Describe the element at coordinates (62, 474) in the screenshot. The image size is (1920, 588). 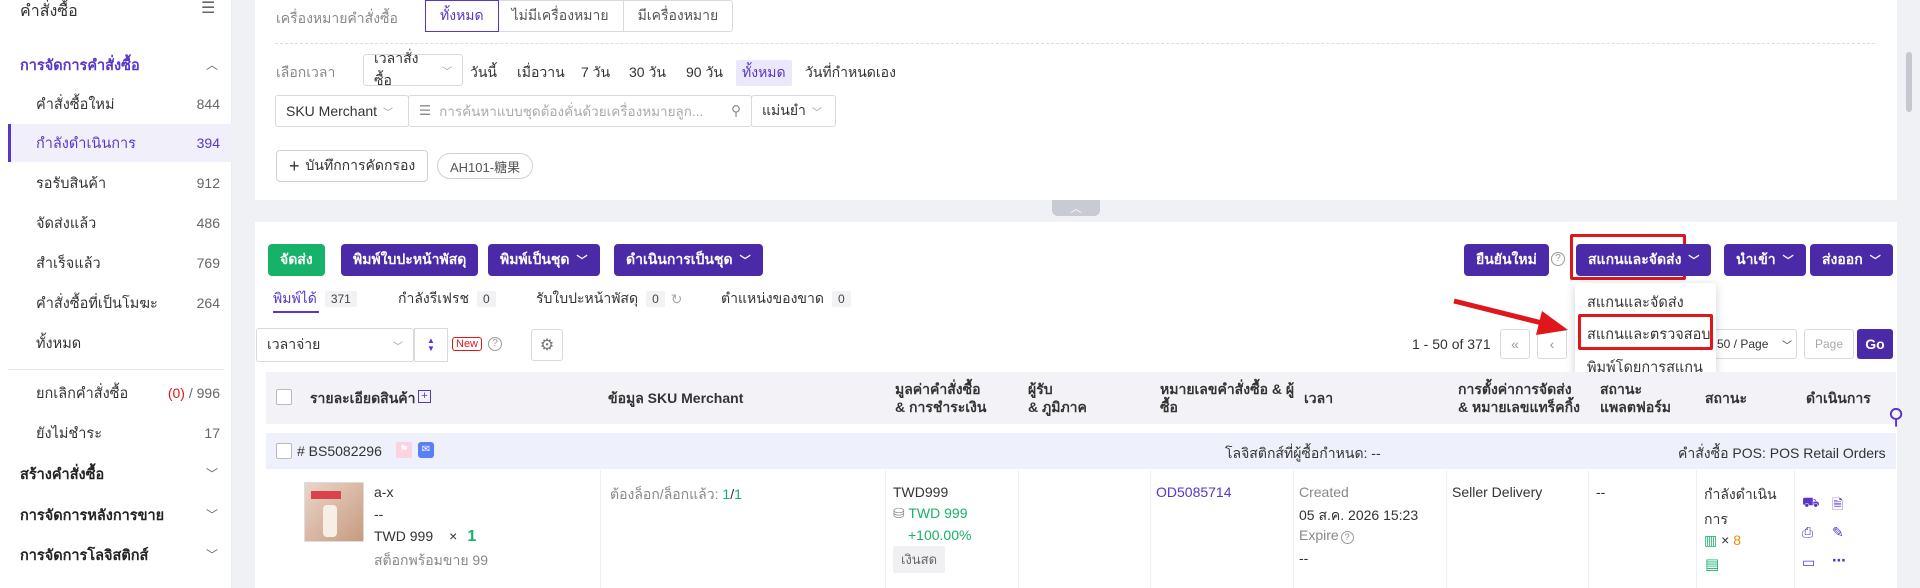
I see `sidebar-section-create-order: สร้างคำสั่งซื้อ` at that location.